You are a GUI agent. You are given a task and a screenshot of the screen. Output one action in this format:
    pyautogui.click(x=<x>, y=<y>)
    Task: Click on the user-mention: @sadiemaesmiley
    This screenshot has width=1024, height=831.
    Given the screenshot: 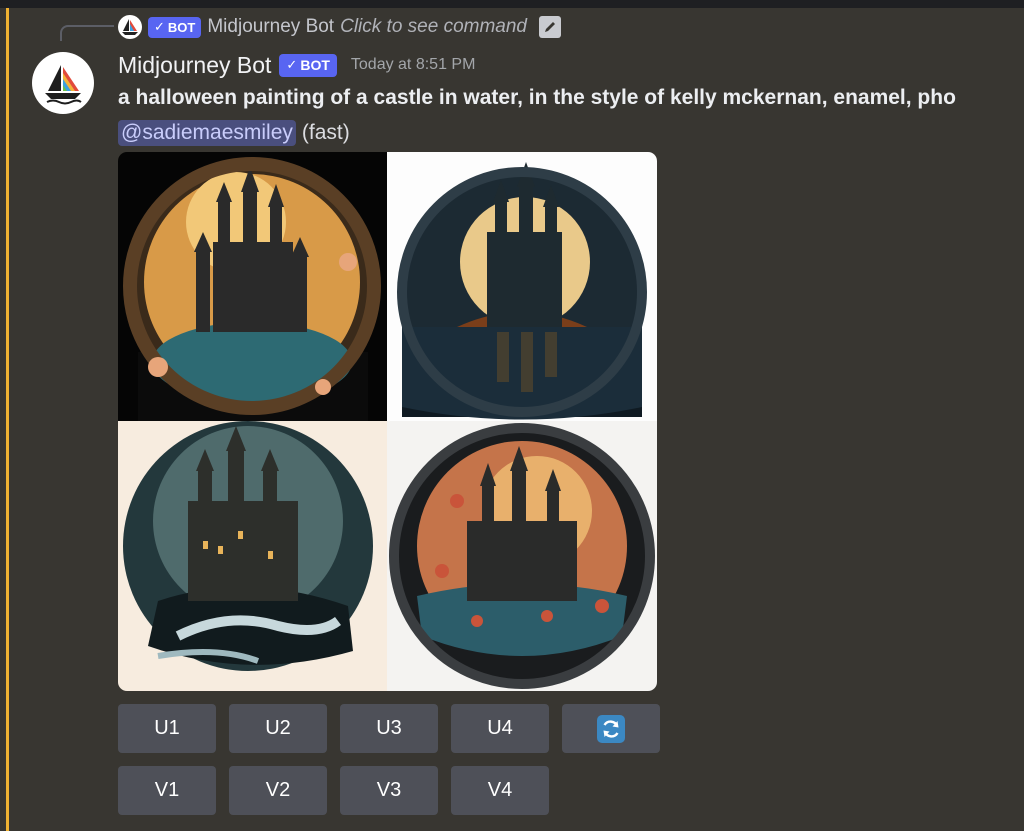 What is the action you would take?
    pyautogui.click(x=207, y=133)
    